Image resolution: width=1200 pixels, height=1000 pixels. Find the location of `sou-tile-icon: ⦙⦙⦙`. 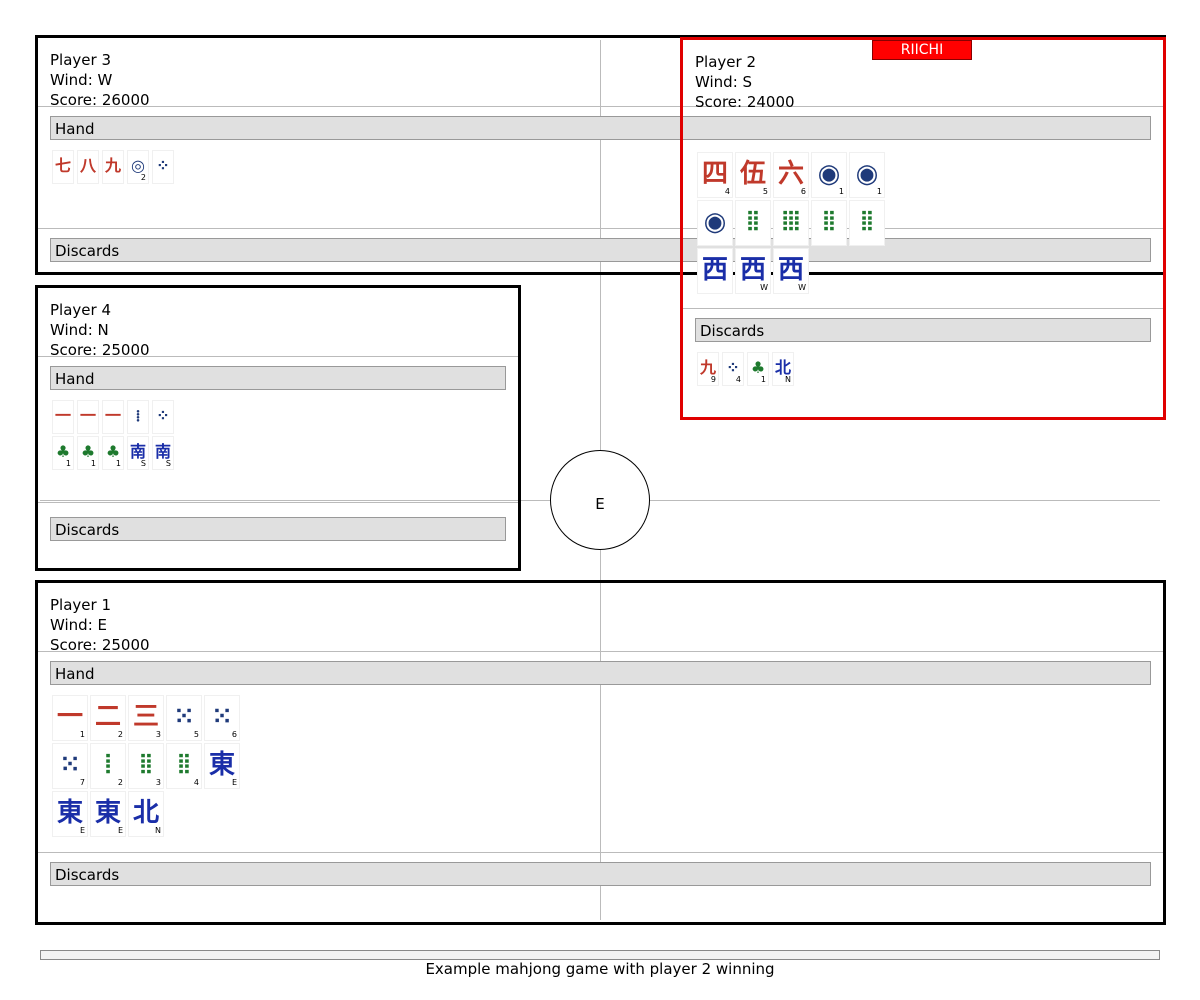

sou-tile-icon: ⦙⦙⦙ is located at coordinates (791, 222).